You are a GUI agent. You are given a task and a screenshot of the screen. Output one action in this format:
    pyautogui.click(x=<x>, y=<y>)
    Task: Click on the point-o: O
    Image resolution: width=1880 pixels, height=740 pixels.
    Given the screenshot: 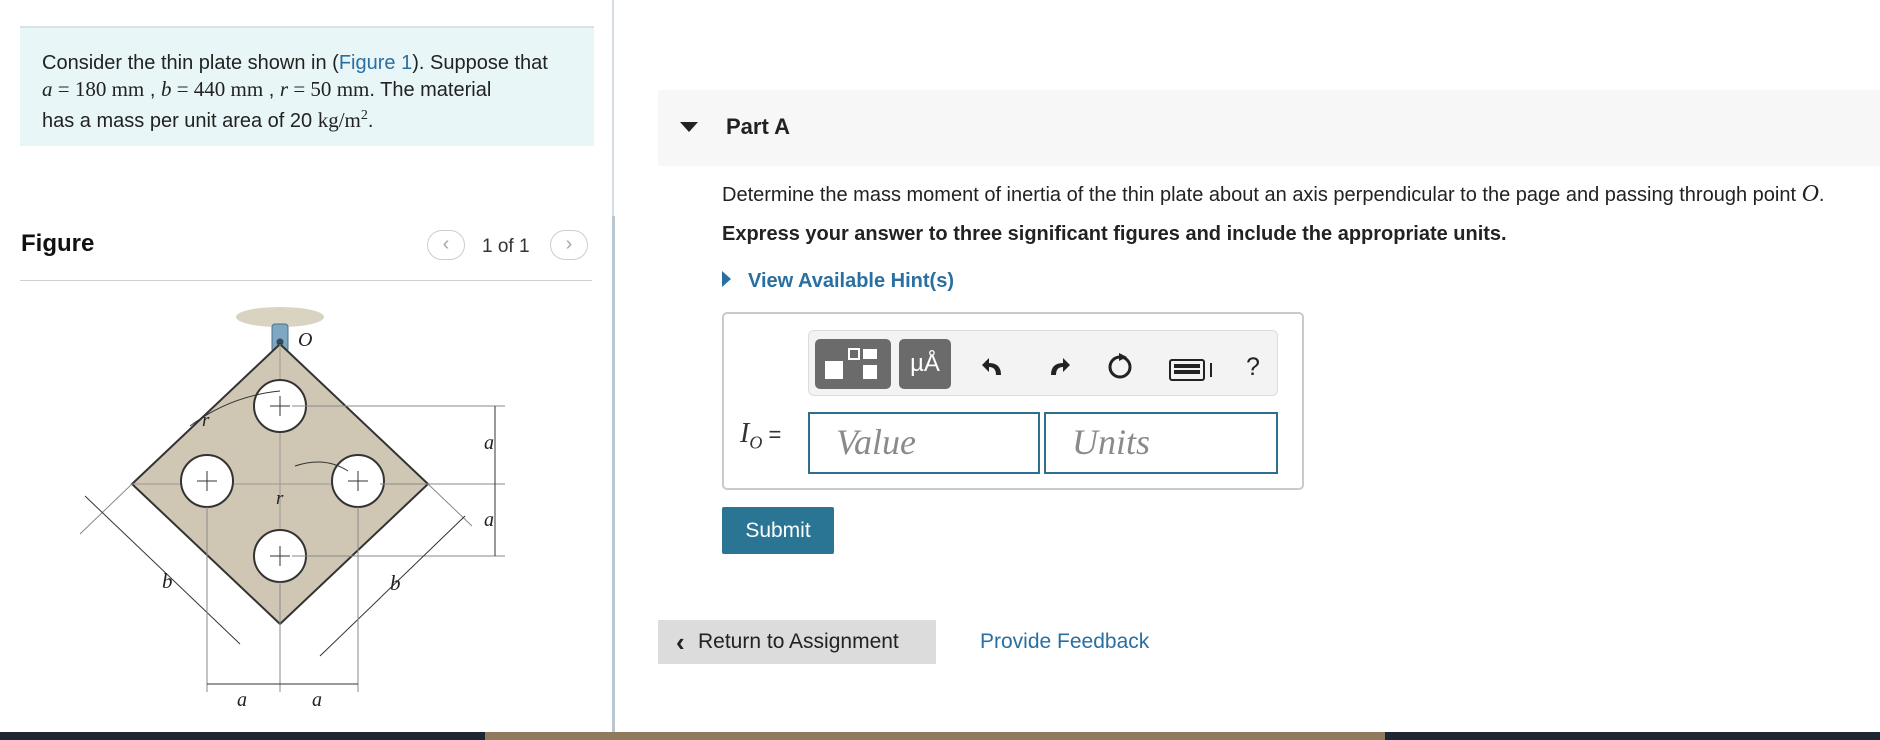 What is the action you would take?
    pyautogui.click(x=1810, y=194)
    